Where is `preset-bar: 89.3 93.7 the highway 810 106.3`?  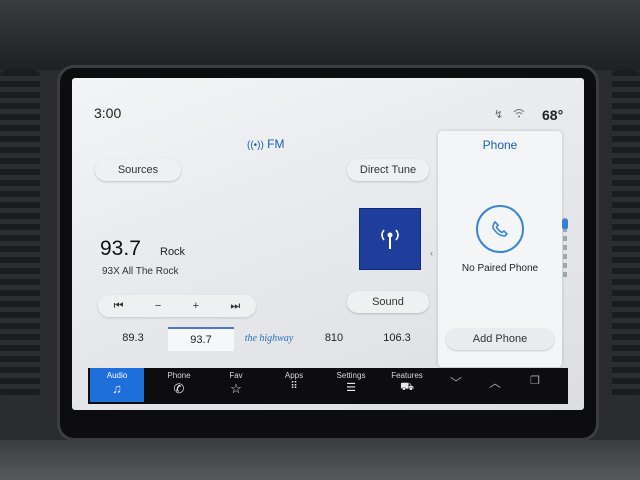 preset-bar: 89.3 93.7 the highway 810 106.3 is located at coordinates (266, 339).